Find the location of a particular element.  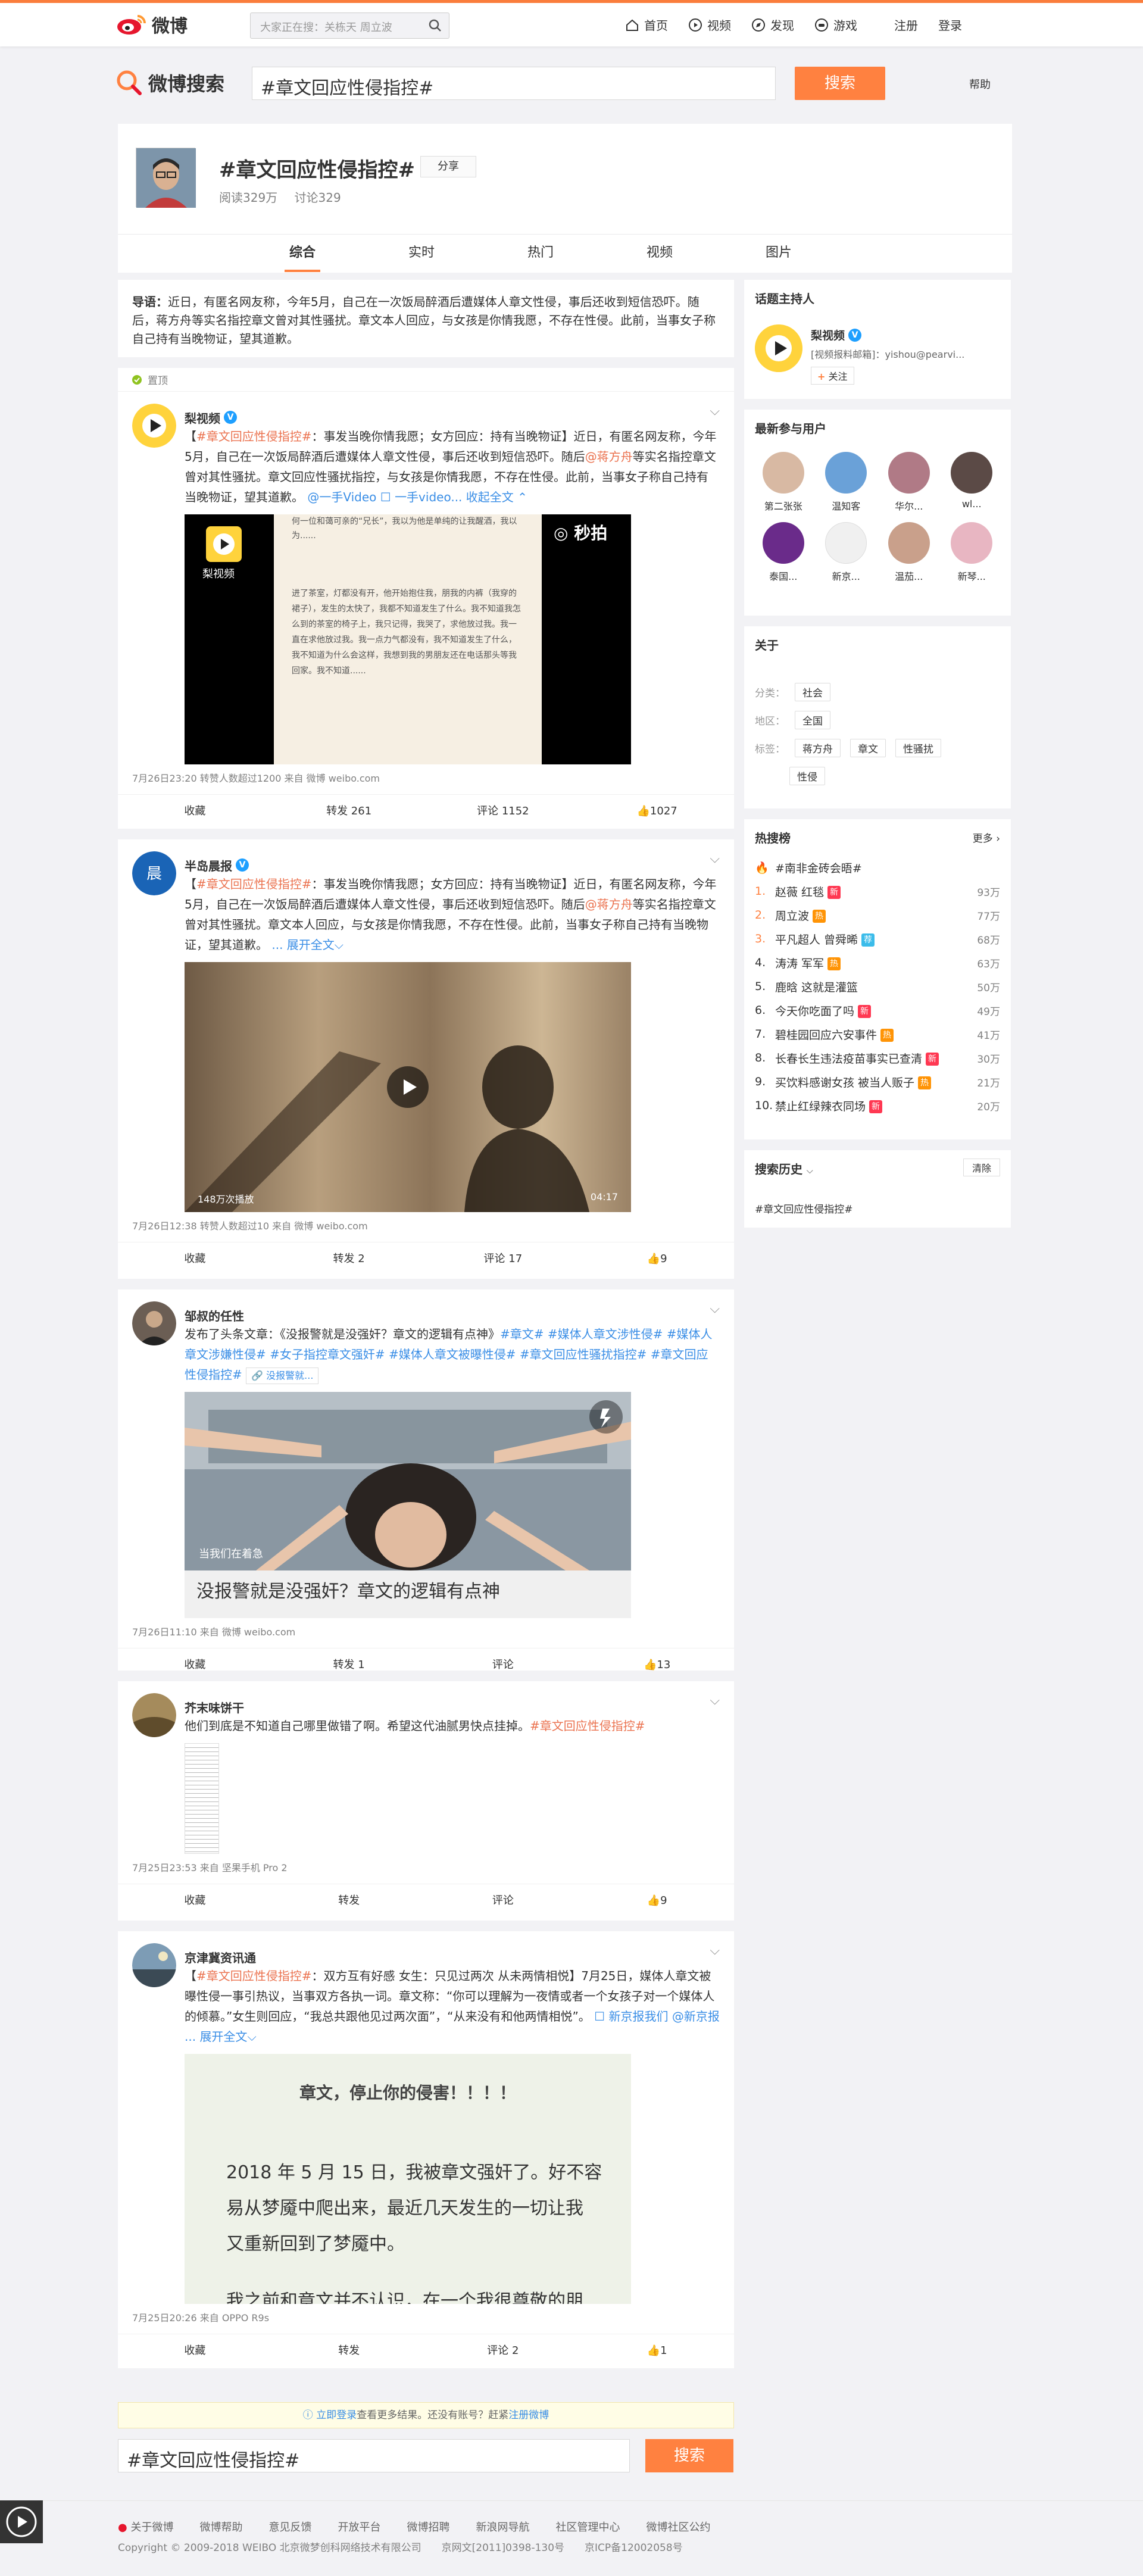

host-name: 梨视频 V is located at coordinates (888, 335).